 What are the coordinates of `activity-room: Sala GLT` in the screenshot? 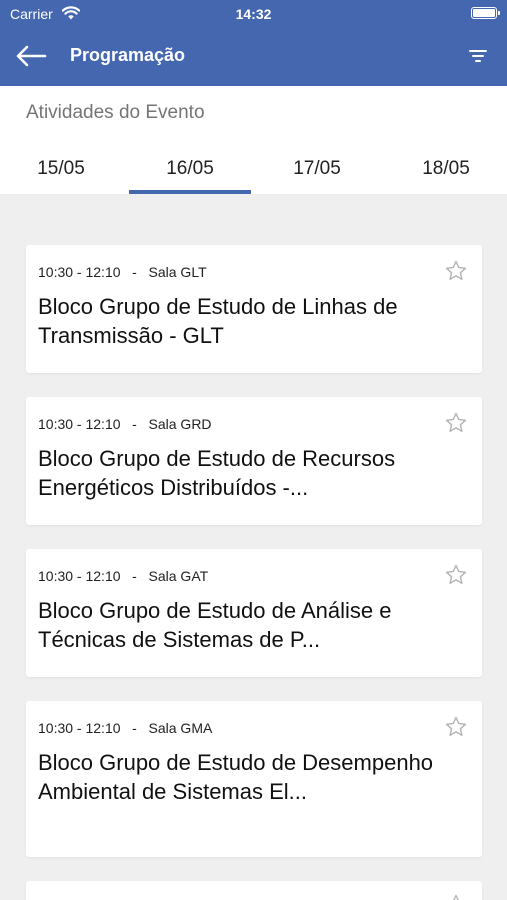 It's located at (177, 272).